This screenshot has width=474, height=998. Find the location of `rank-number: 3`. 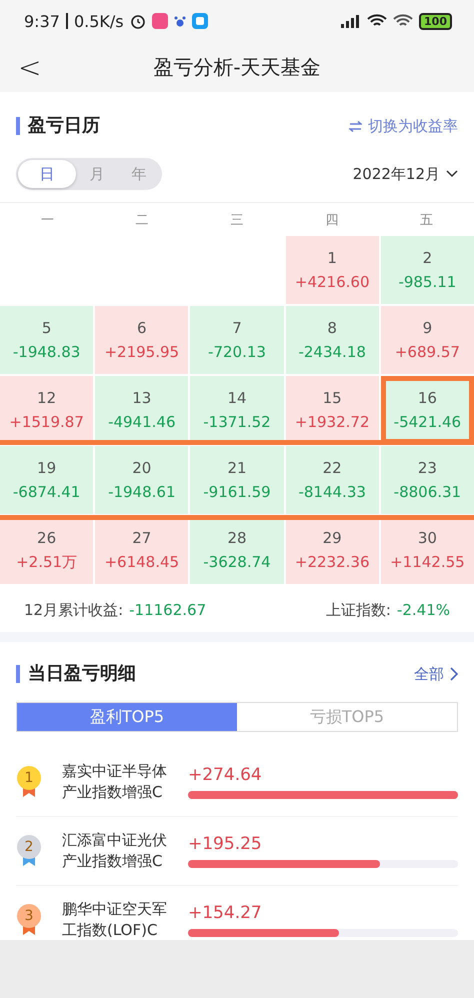

rank-number: 3 is located at coordinates (29, 916).